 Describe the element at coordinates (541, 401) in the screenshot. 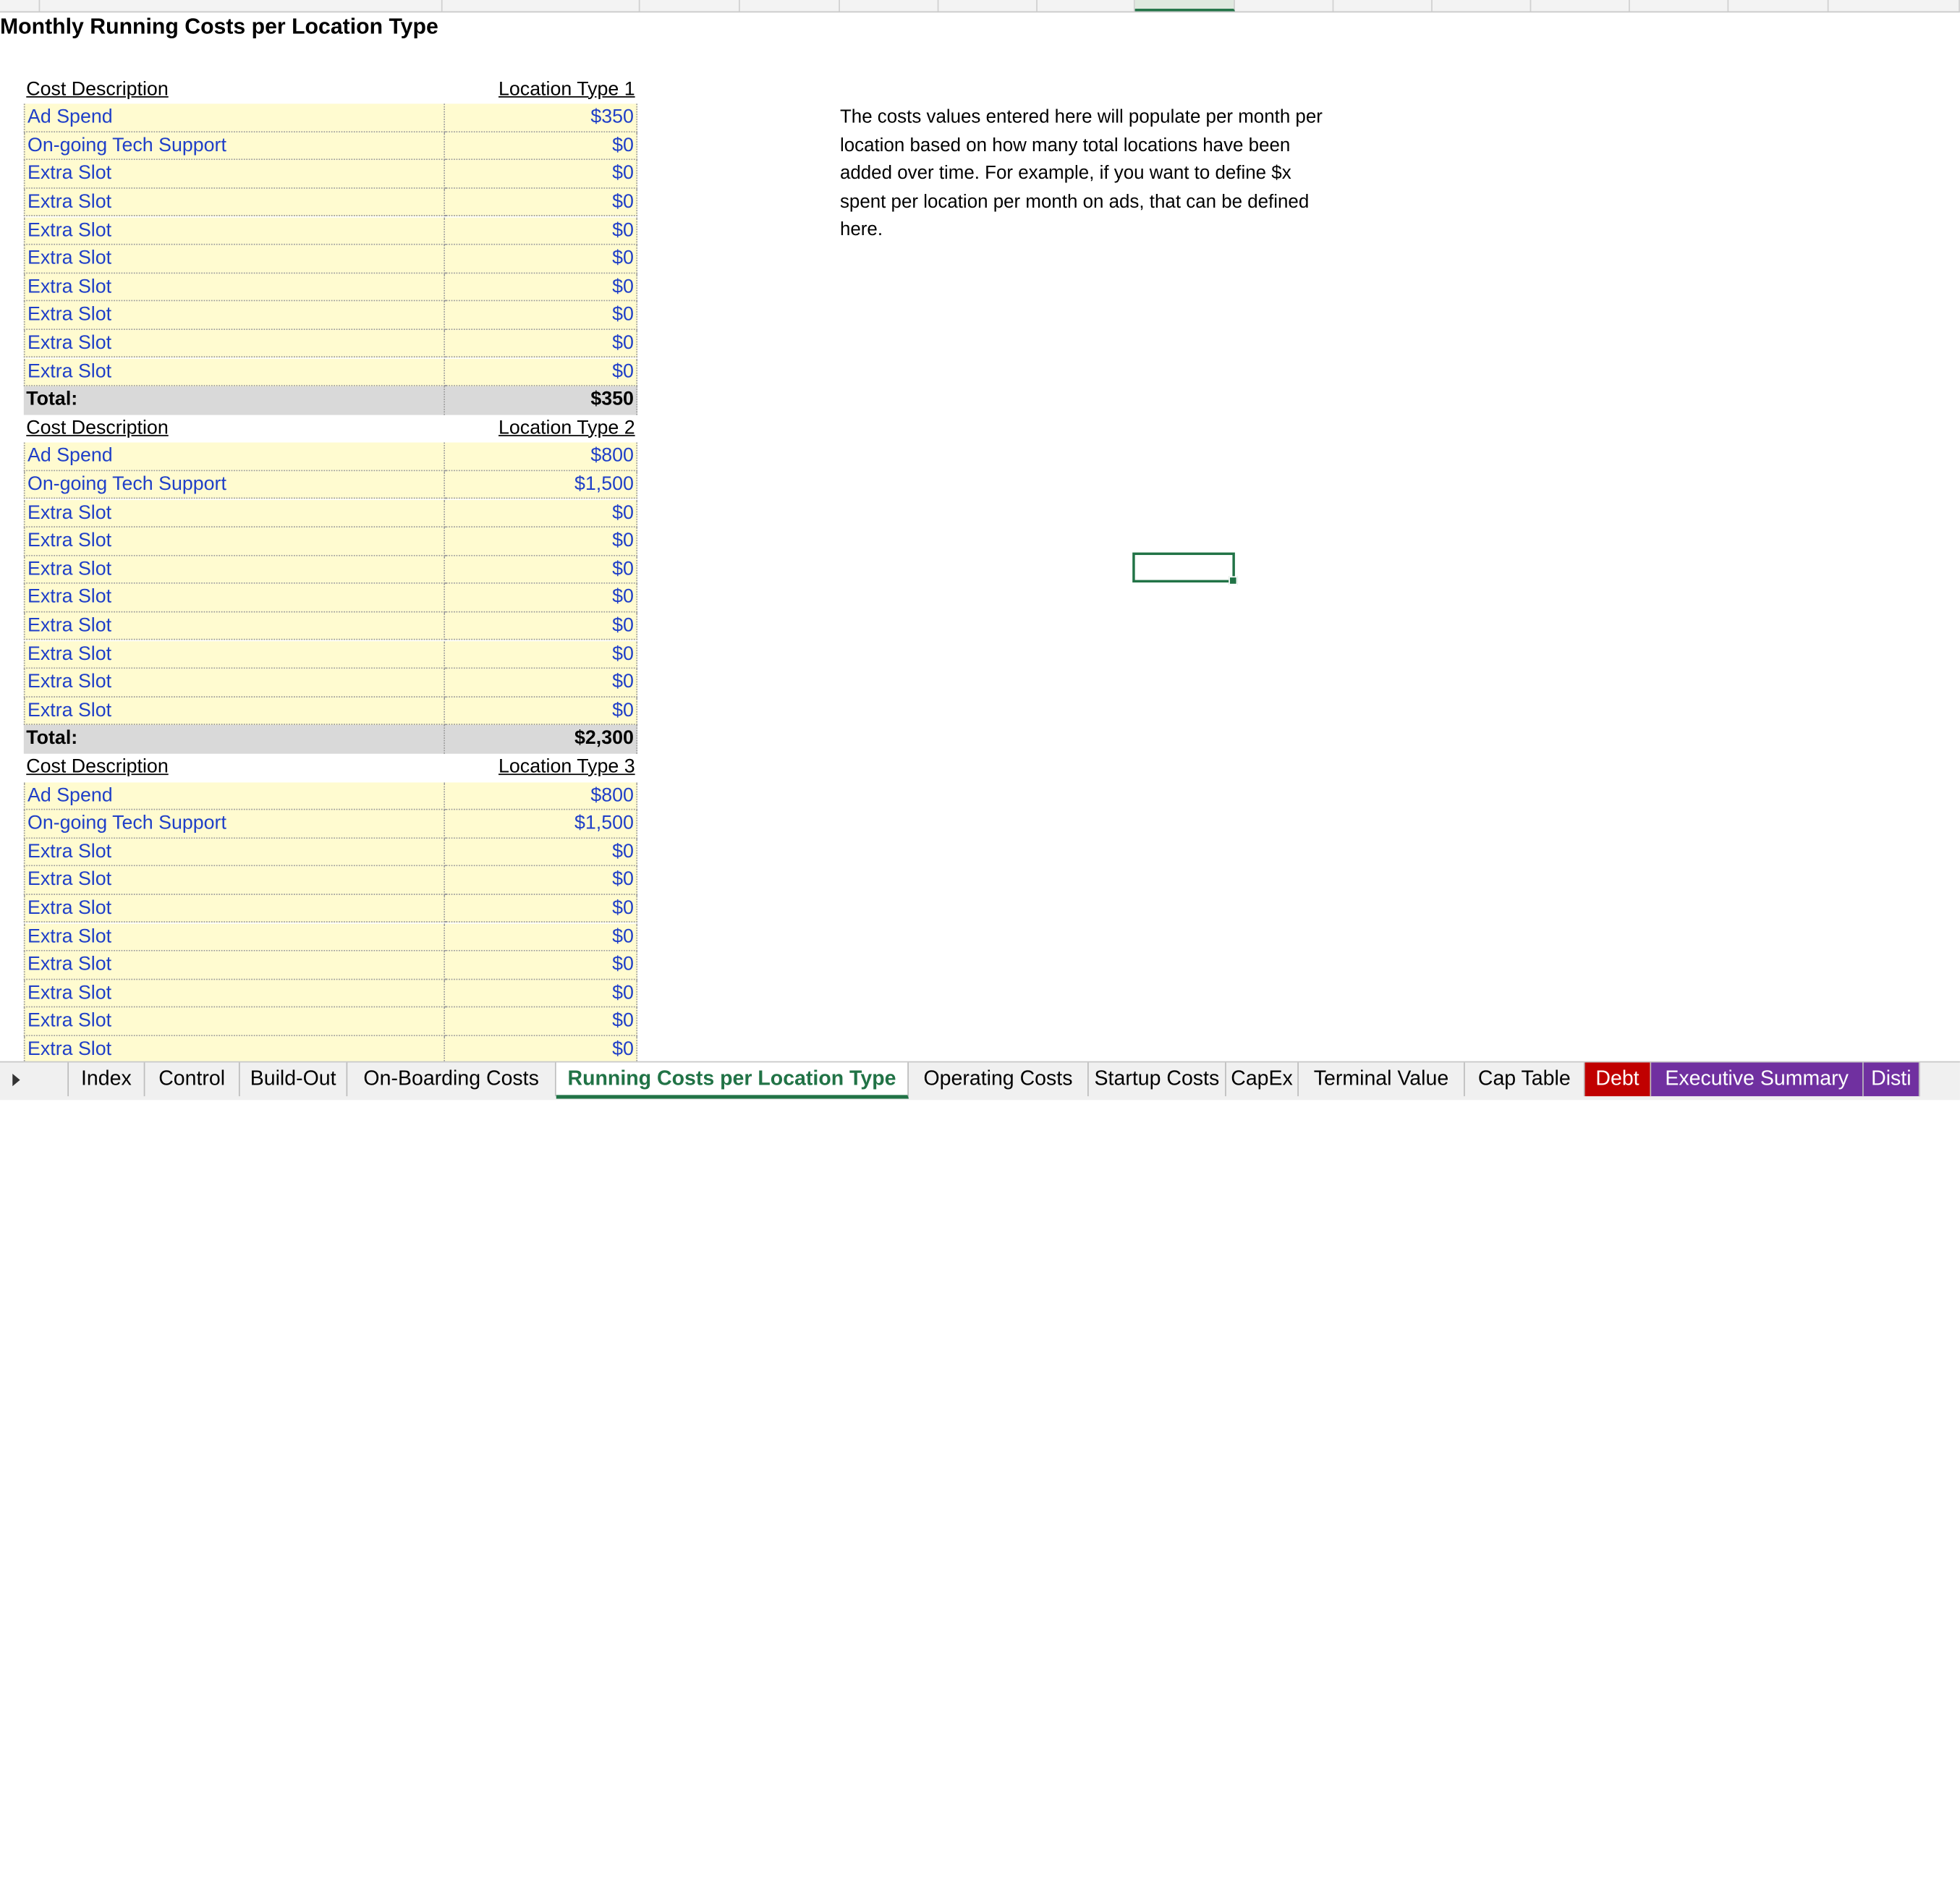

I see `cost-value-cell: $350` at that location.